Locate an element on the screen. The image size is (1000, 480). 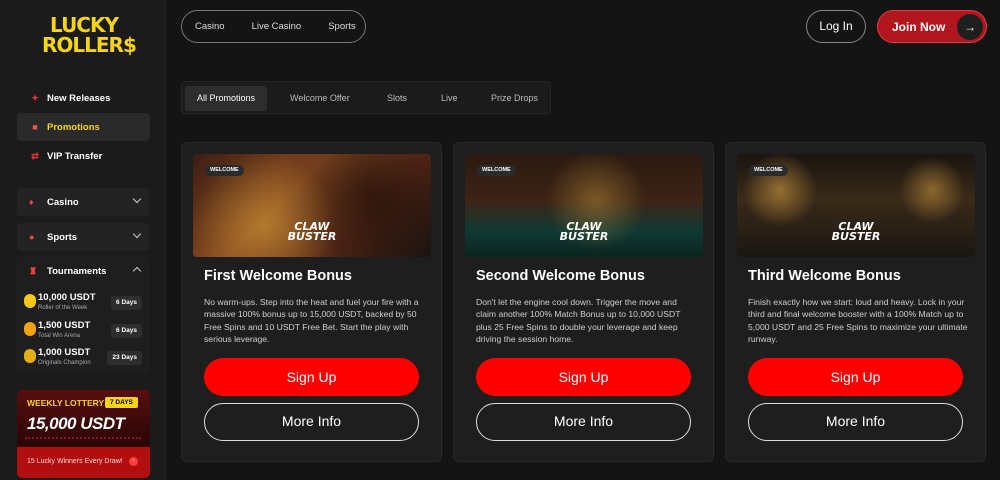
promo-title: First Welcome Bonus is located at coordinates (278, 276).